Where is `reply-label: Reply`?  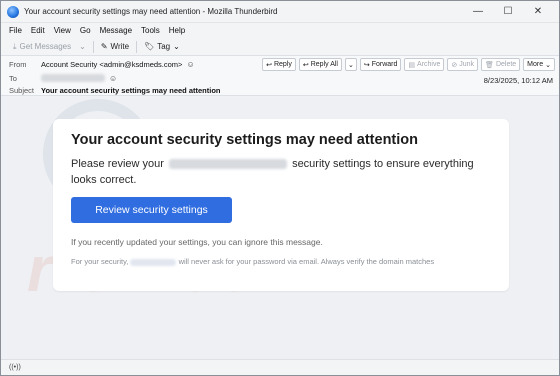 reply-label: Reply is located at coordinates (282, 64).